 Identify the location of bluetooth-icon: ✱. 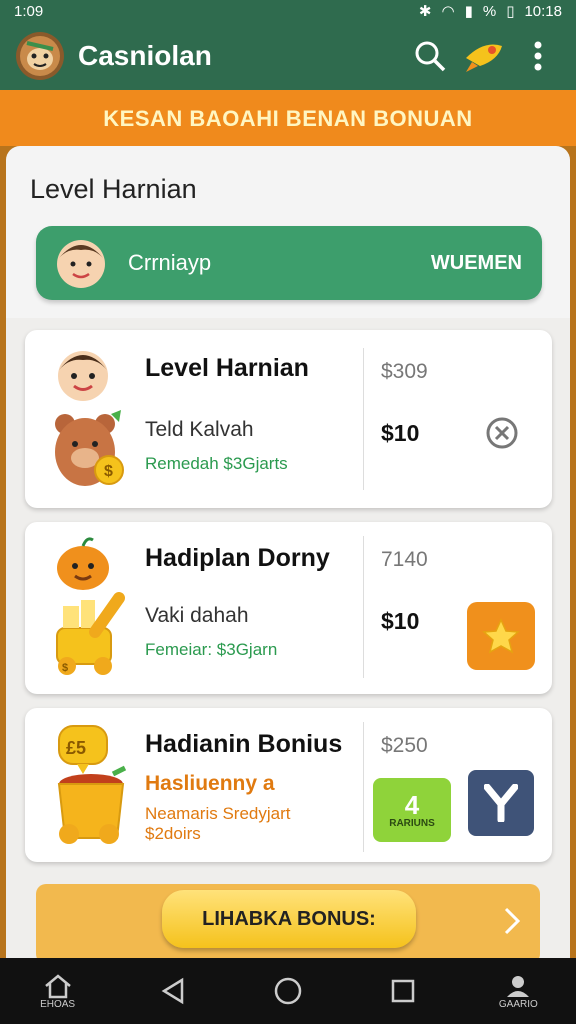
(425, 11).